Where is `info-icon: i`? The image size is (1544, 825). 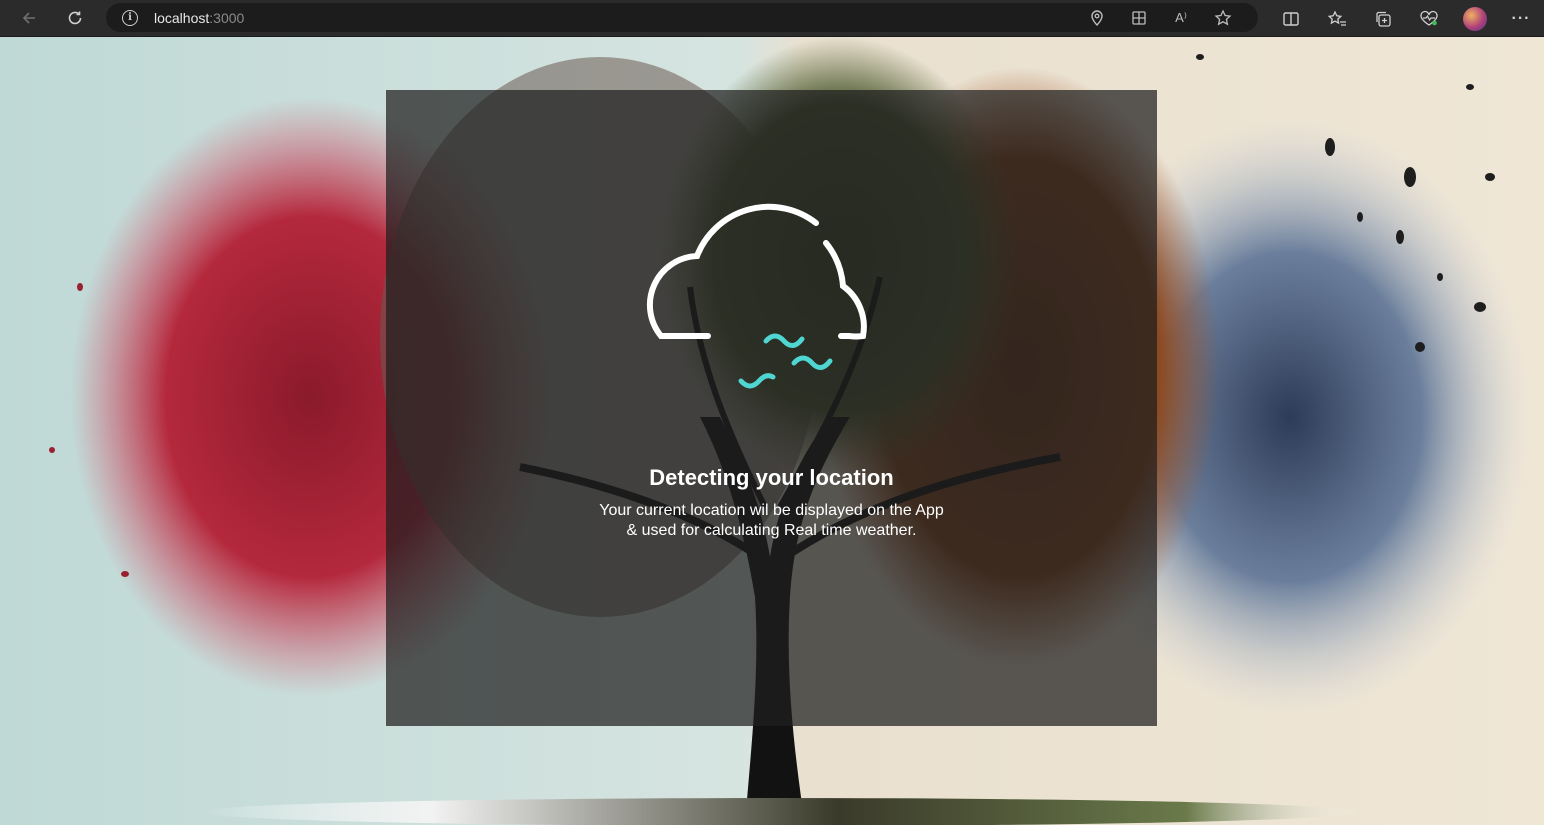 info-icon: i is located at coordinates (130, 17).